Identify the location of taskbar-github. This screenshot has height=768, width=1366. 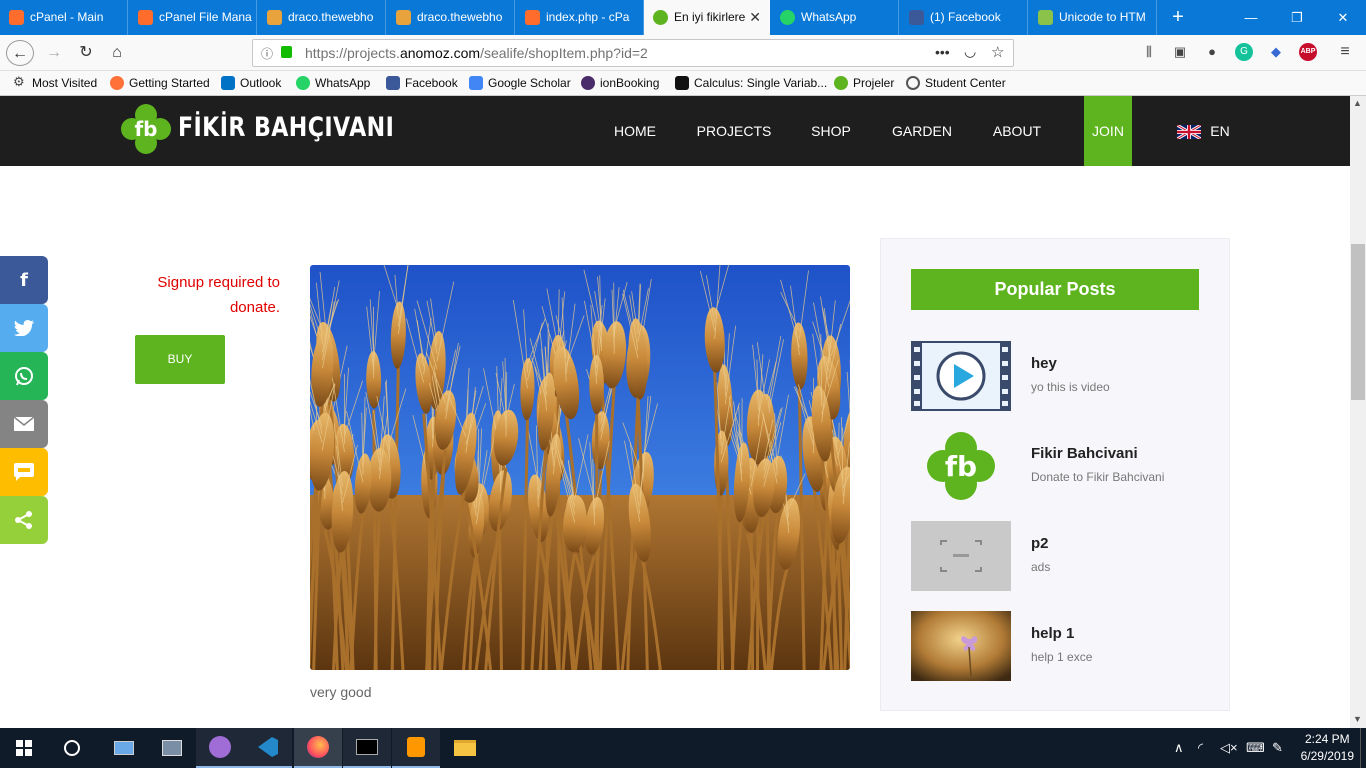
(220, 748).